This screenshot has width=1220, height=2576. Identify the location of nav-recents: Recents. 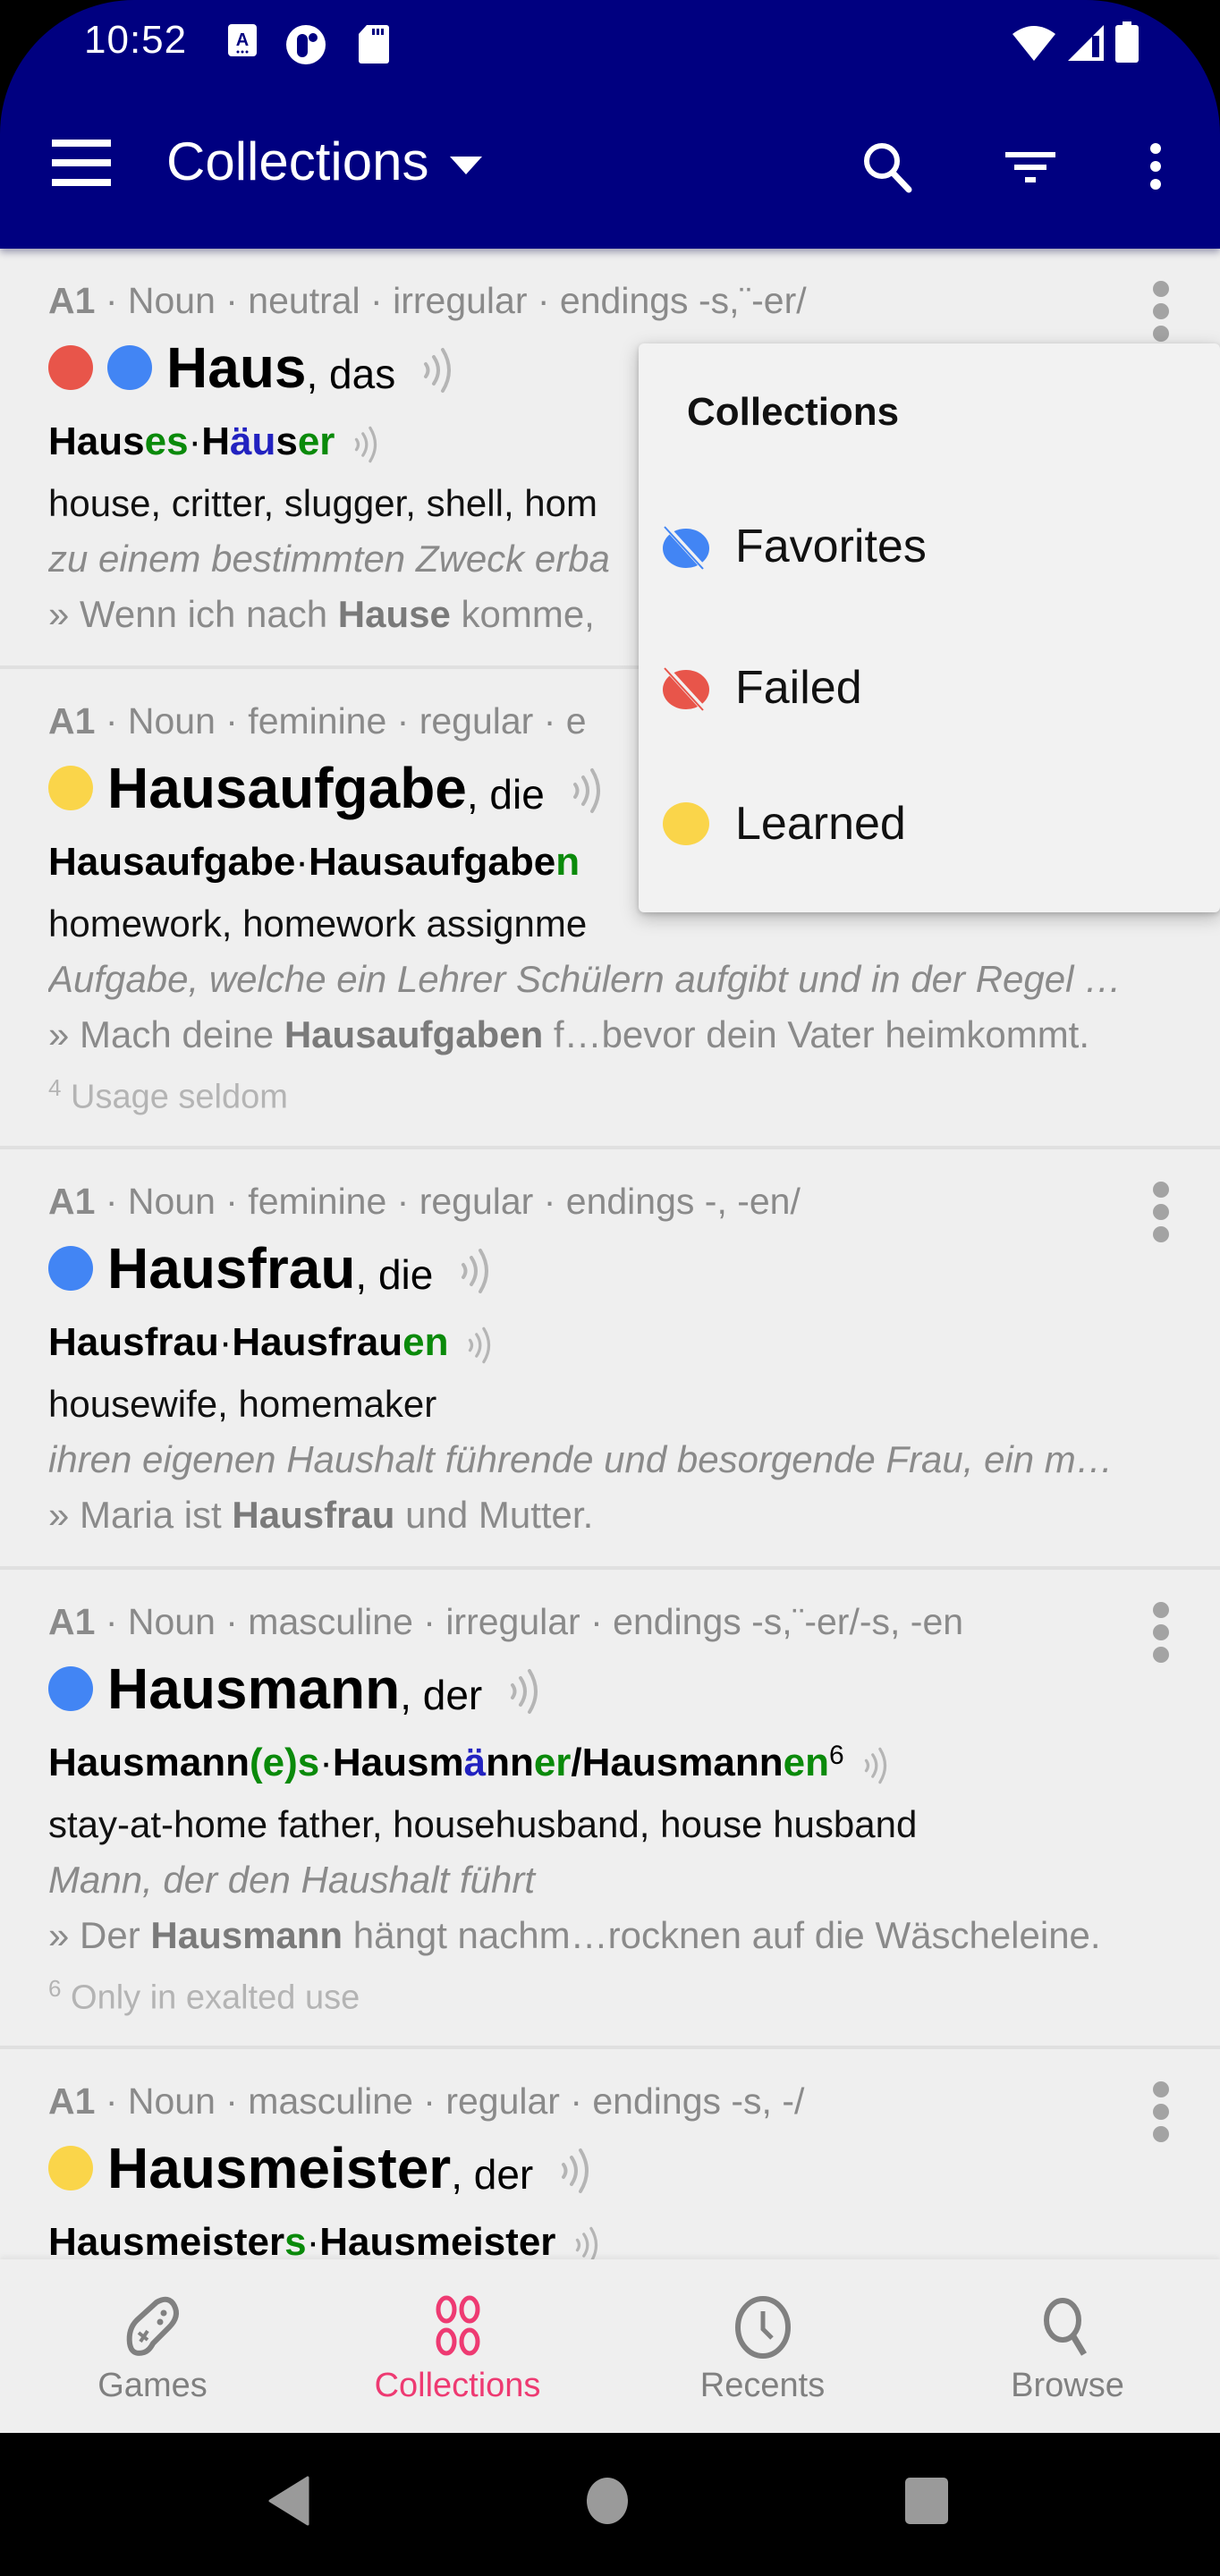
(763, 2346).